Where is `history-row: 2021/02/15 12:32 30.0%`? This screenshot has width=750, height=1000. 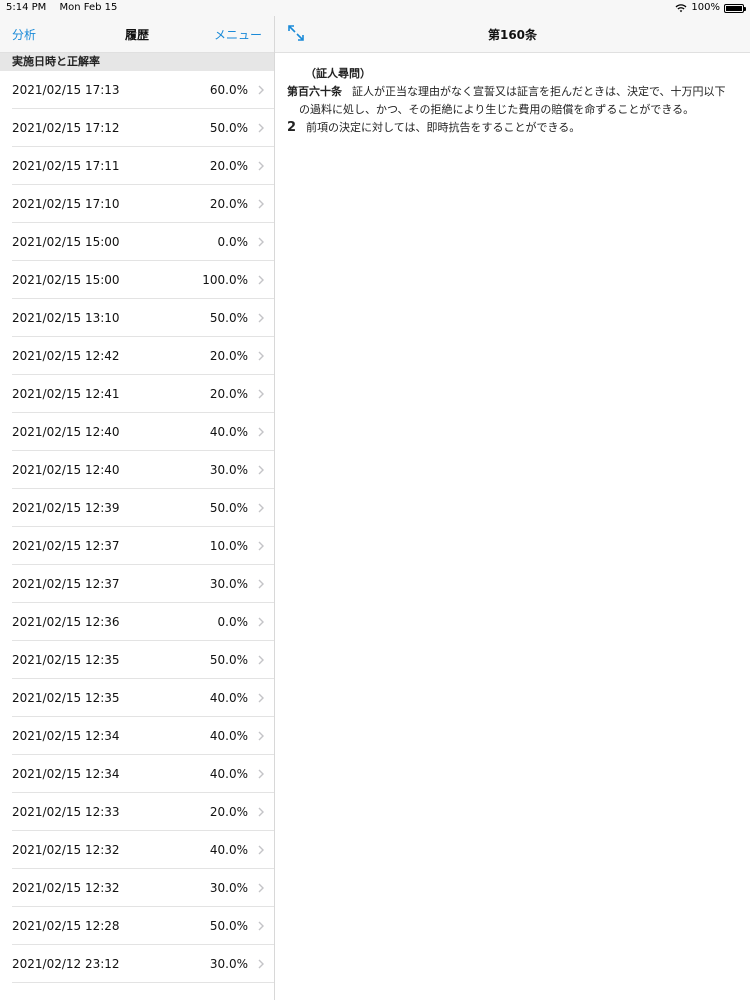
history-row: 2021/02/15 12:32 30.0% is located at coordinates (137, 888).